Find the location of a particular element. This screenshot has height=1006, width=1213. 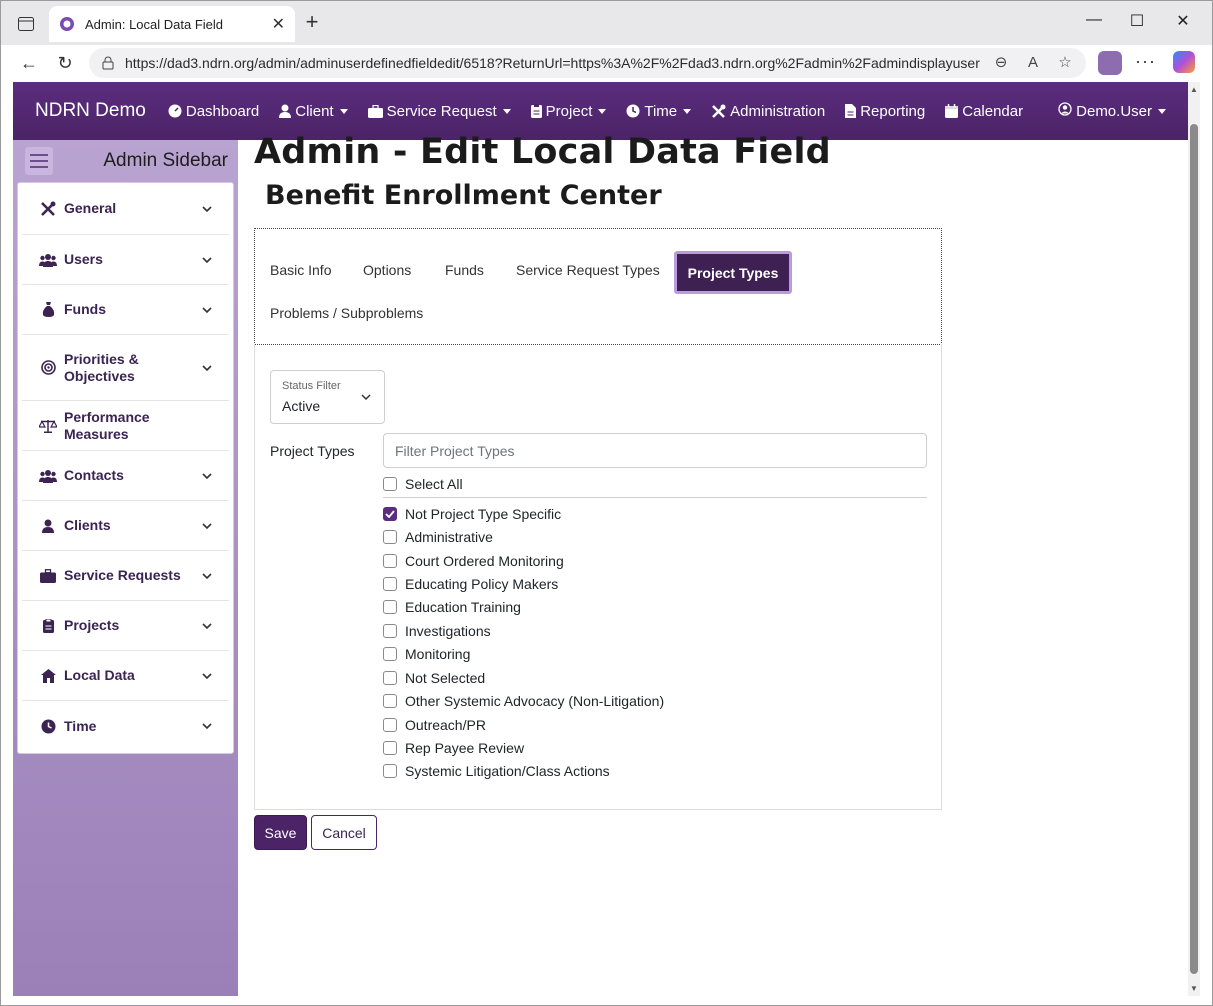

scrollbar-thumb is located at coordinates (1194, 549).